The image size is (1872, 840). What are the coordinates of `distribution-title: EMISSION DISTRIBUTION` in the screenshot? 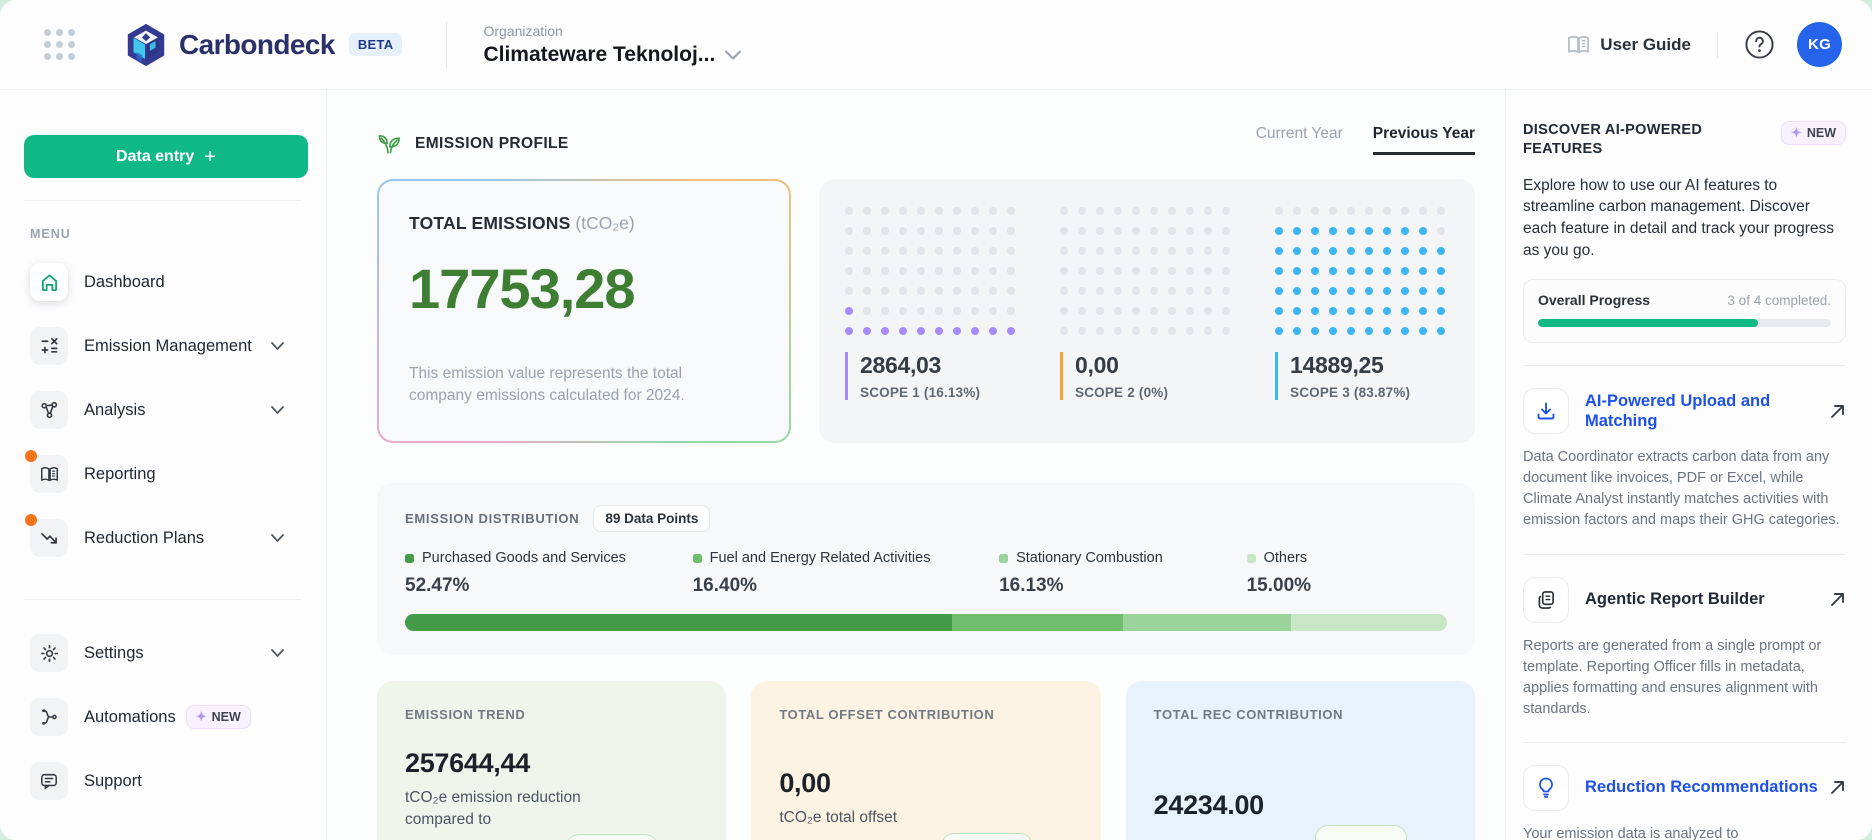 It's located at (492, 518).